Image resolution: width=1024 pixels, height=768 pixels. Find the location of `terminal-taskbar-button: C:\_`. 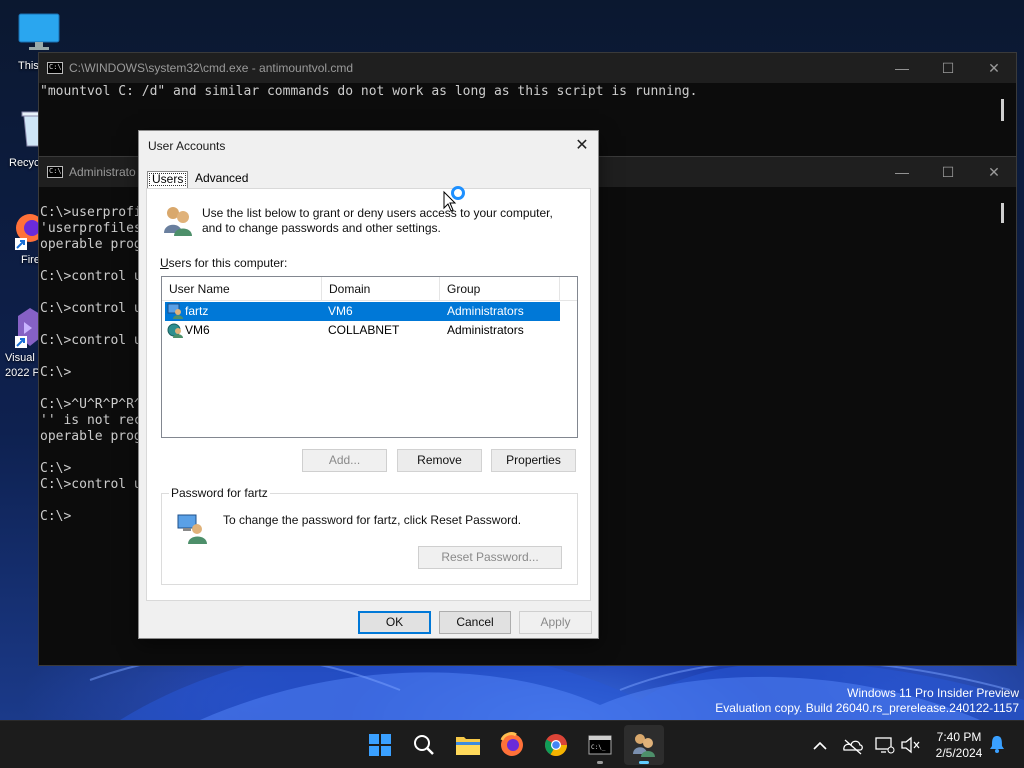

terminal-taskbar-button: C:\_ is located at coordinates (600, 745).